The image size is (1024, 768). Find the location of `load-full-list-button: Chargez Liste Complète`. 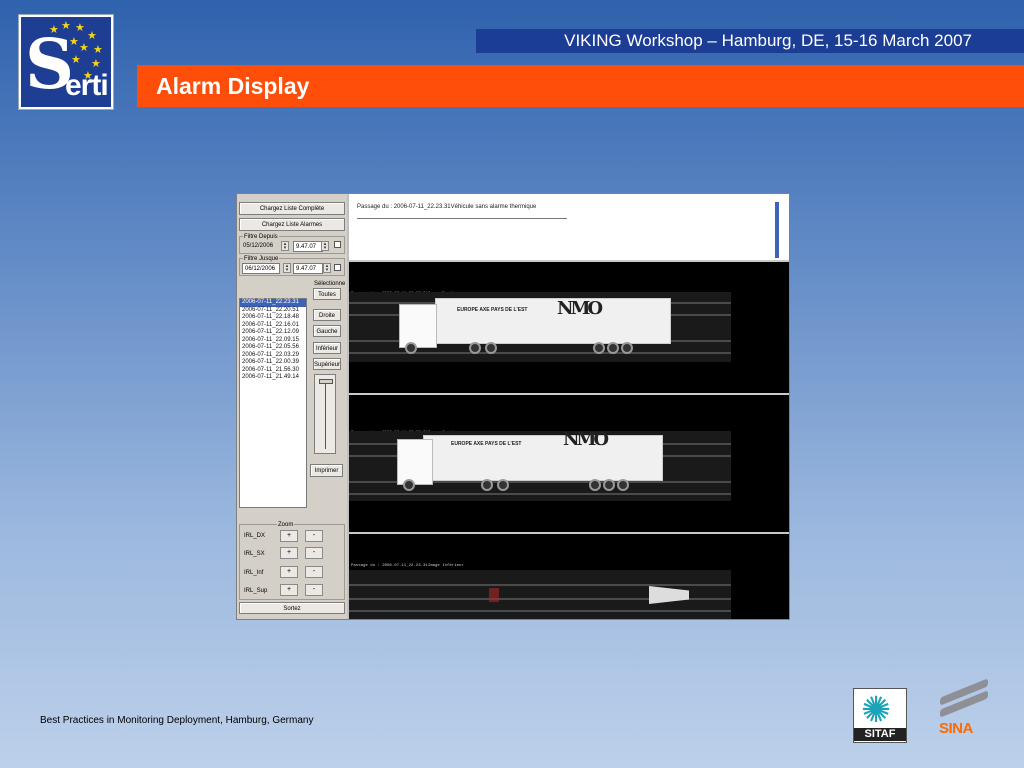

load-full-list-button: Chargez Liste Complète is located at coordinates (292, 208).